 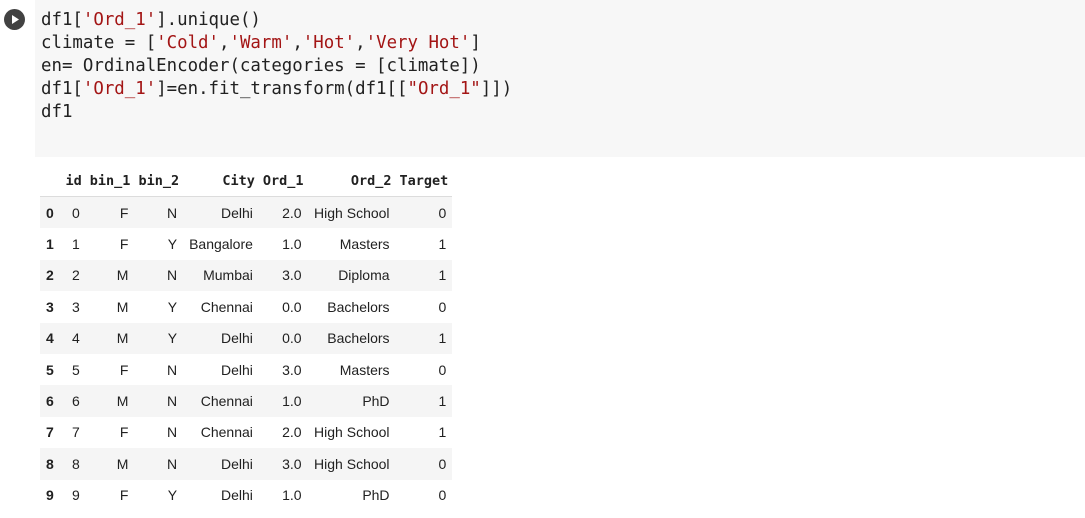 What do you see at coordinates (475, 43) in the screenshot?
I see `code-token: ]` at bounding box center [475, 43].